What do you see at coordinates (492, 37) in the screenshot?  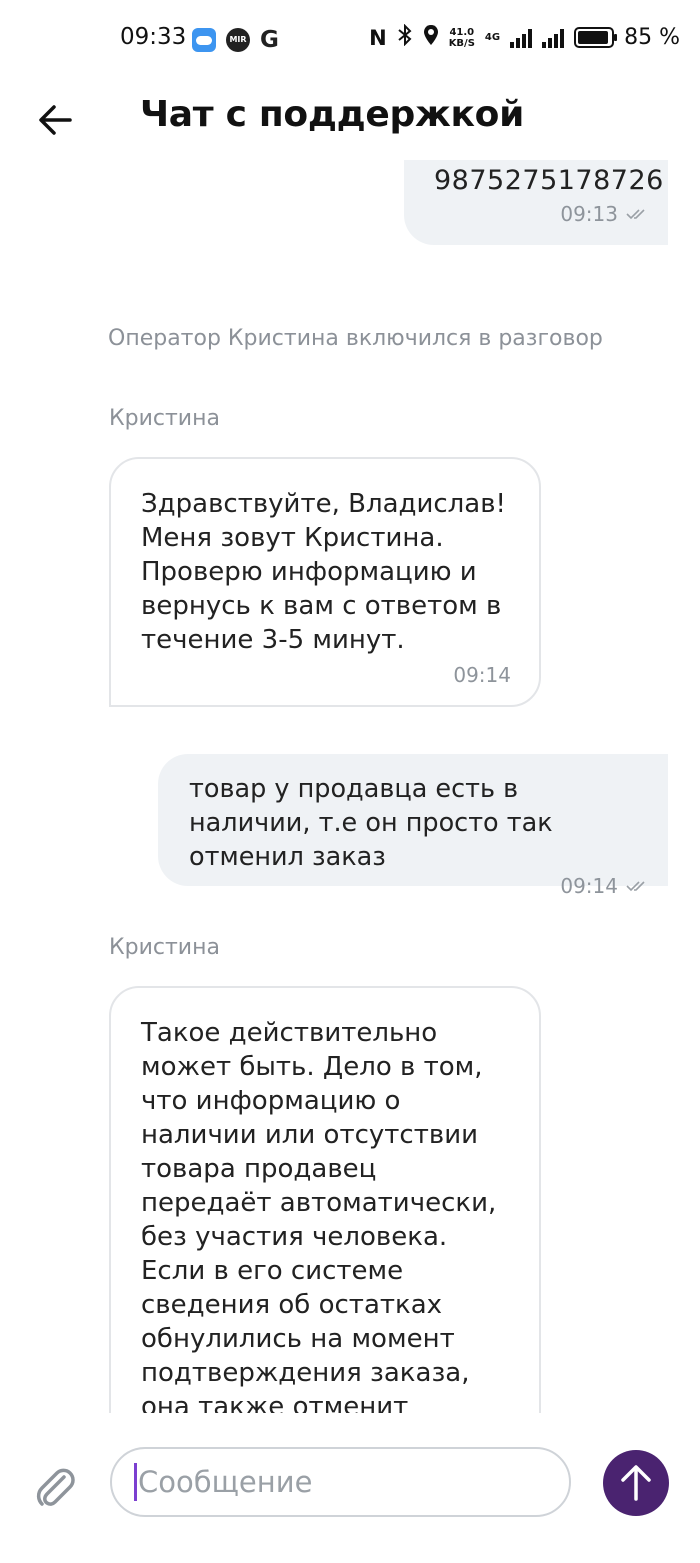 I see `network-type: 4G` at bounding box center [492, 37].